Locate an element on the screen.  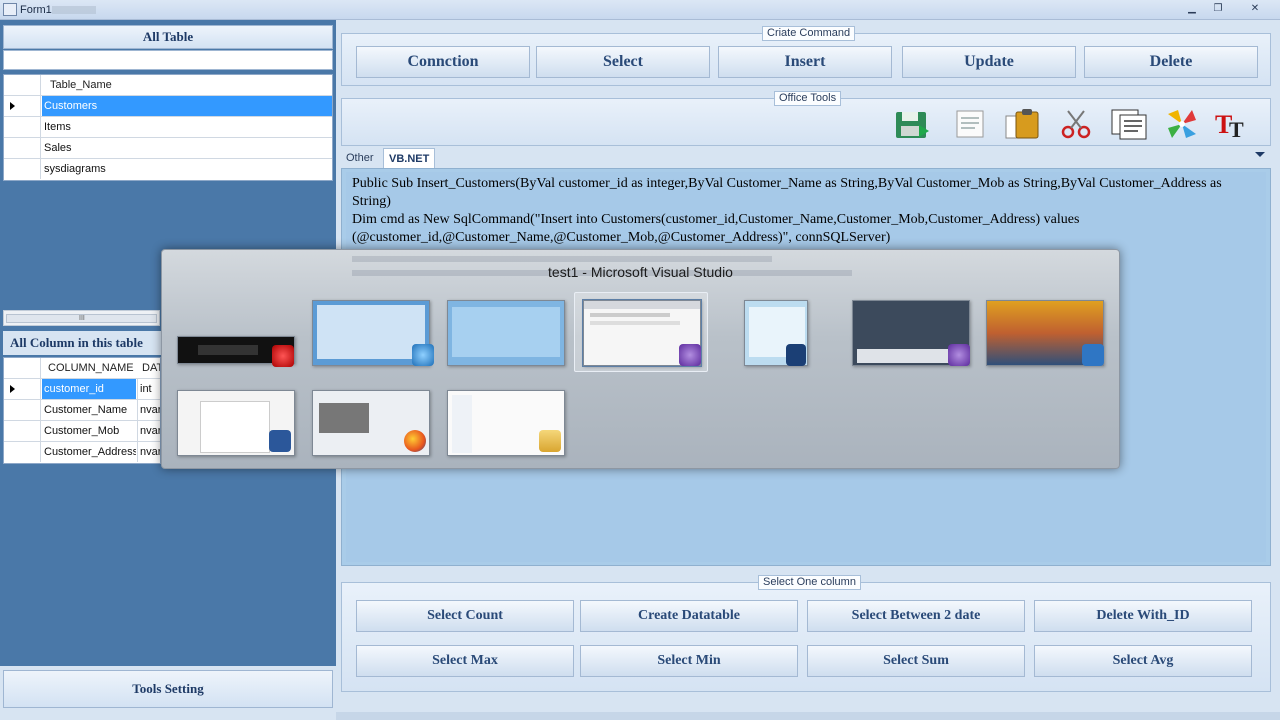
select-count-button: Select Count is located at coordinates (465, 616).